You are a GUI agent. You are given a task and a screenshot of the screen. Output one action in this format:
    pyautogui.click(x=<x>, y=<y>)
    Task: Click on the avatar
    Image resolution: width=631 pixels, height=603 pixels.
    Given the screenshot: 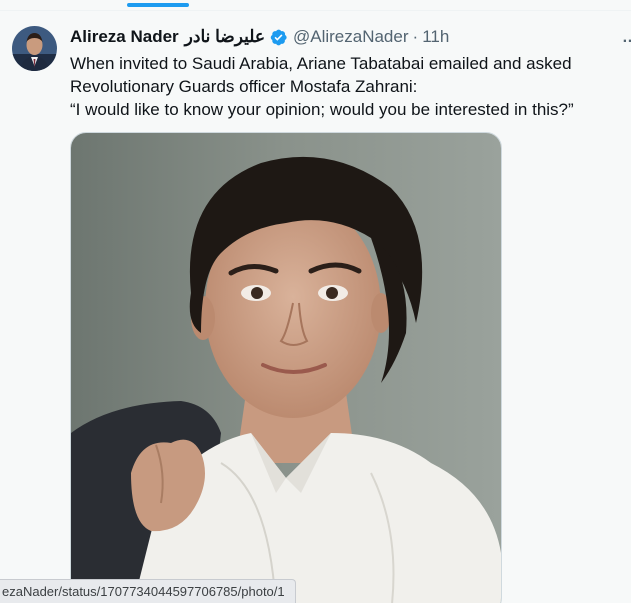 What is the action you would take?
    pyautogui.click(x=34, y=48)
    